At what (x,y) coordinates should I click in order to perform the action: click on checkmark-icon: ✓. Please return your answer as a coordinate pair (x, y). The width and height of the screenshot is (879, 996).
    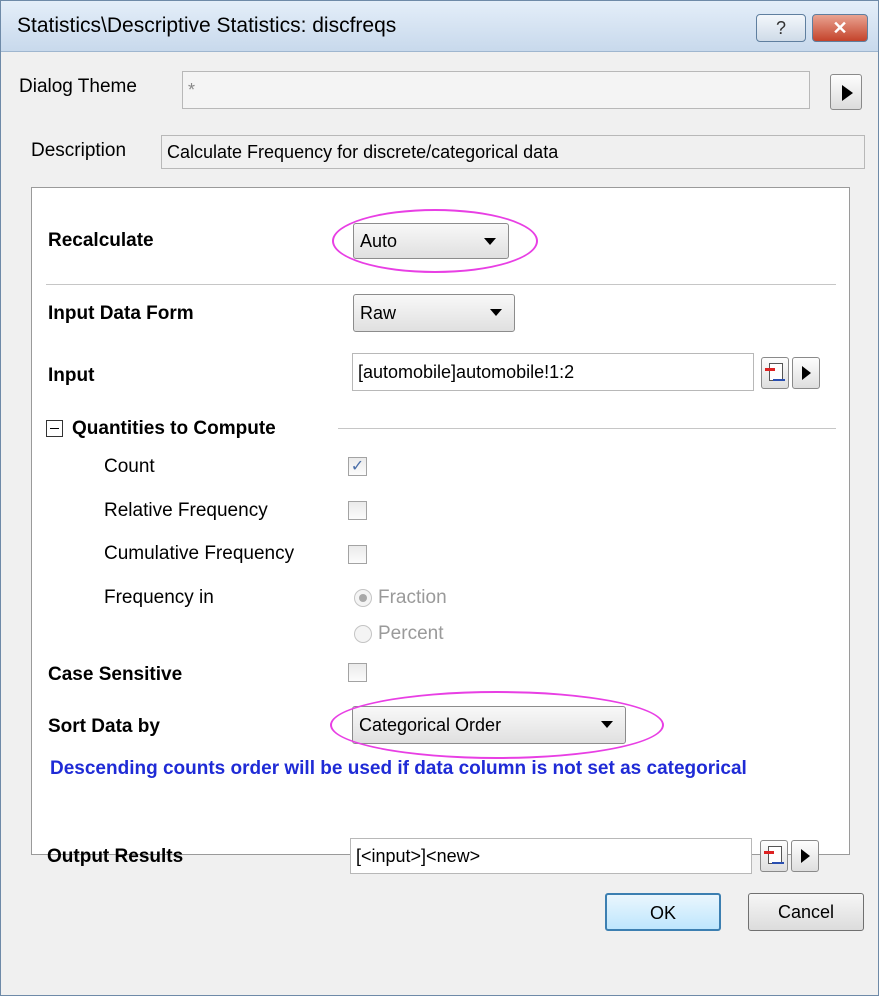
    Looking at the image, I should click on (357, 466).